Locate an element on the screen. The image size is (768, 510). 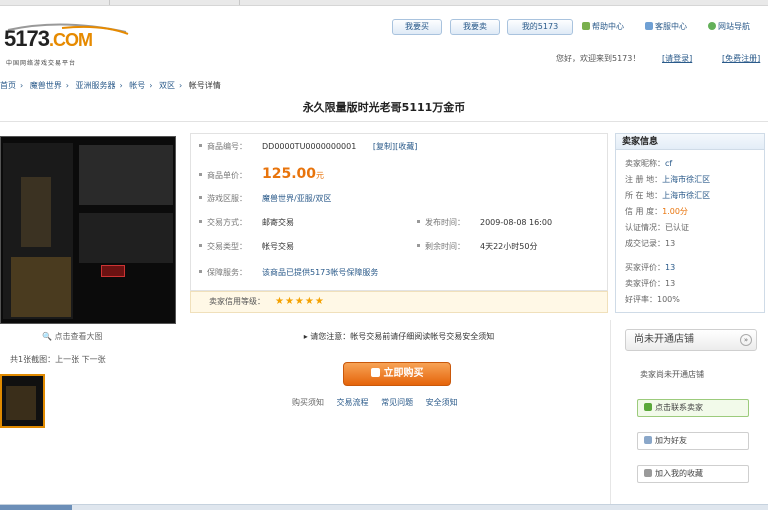
seller-field: 卖家评价：13 is located at coordinates (650, 283).